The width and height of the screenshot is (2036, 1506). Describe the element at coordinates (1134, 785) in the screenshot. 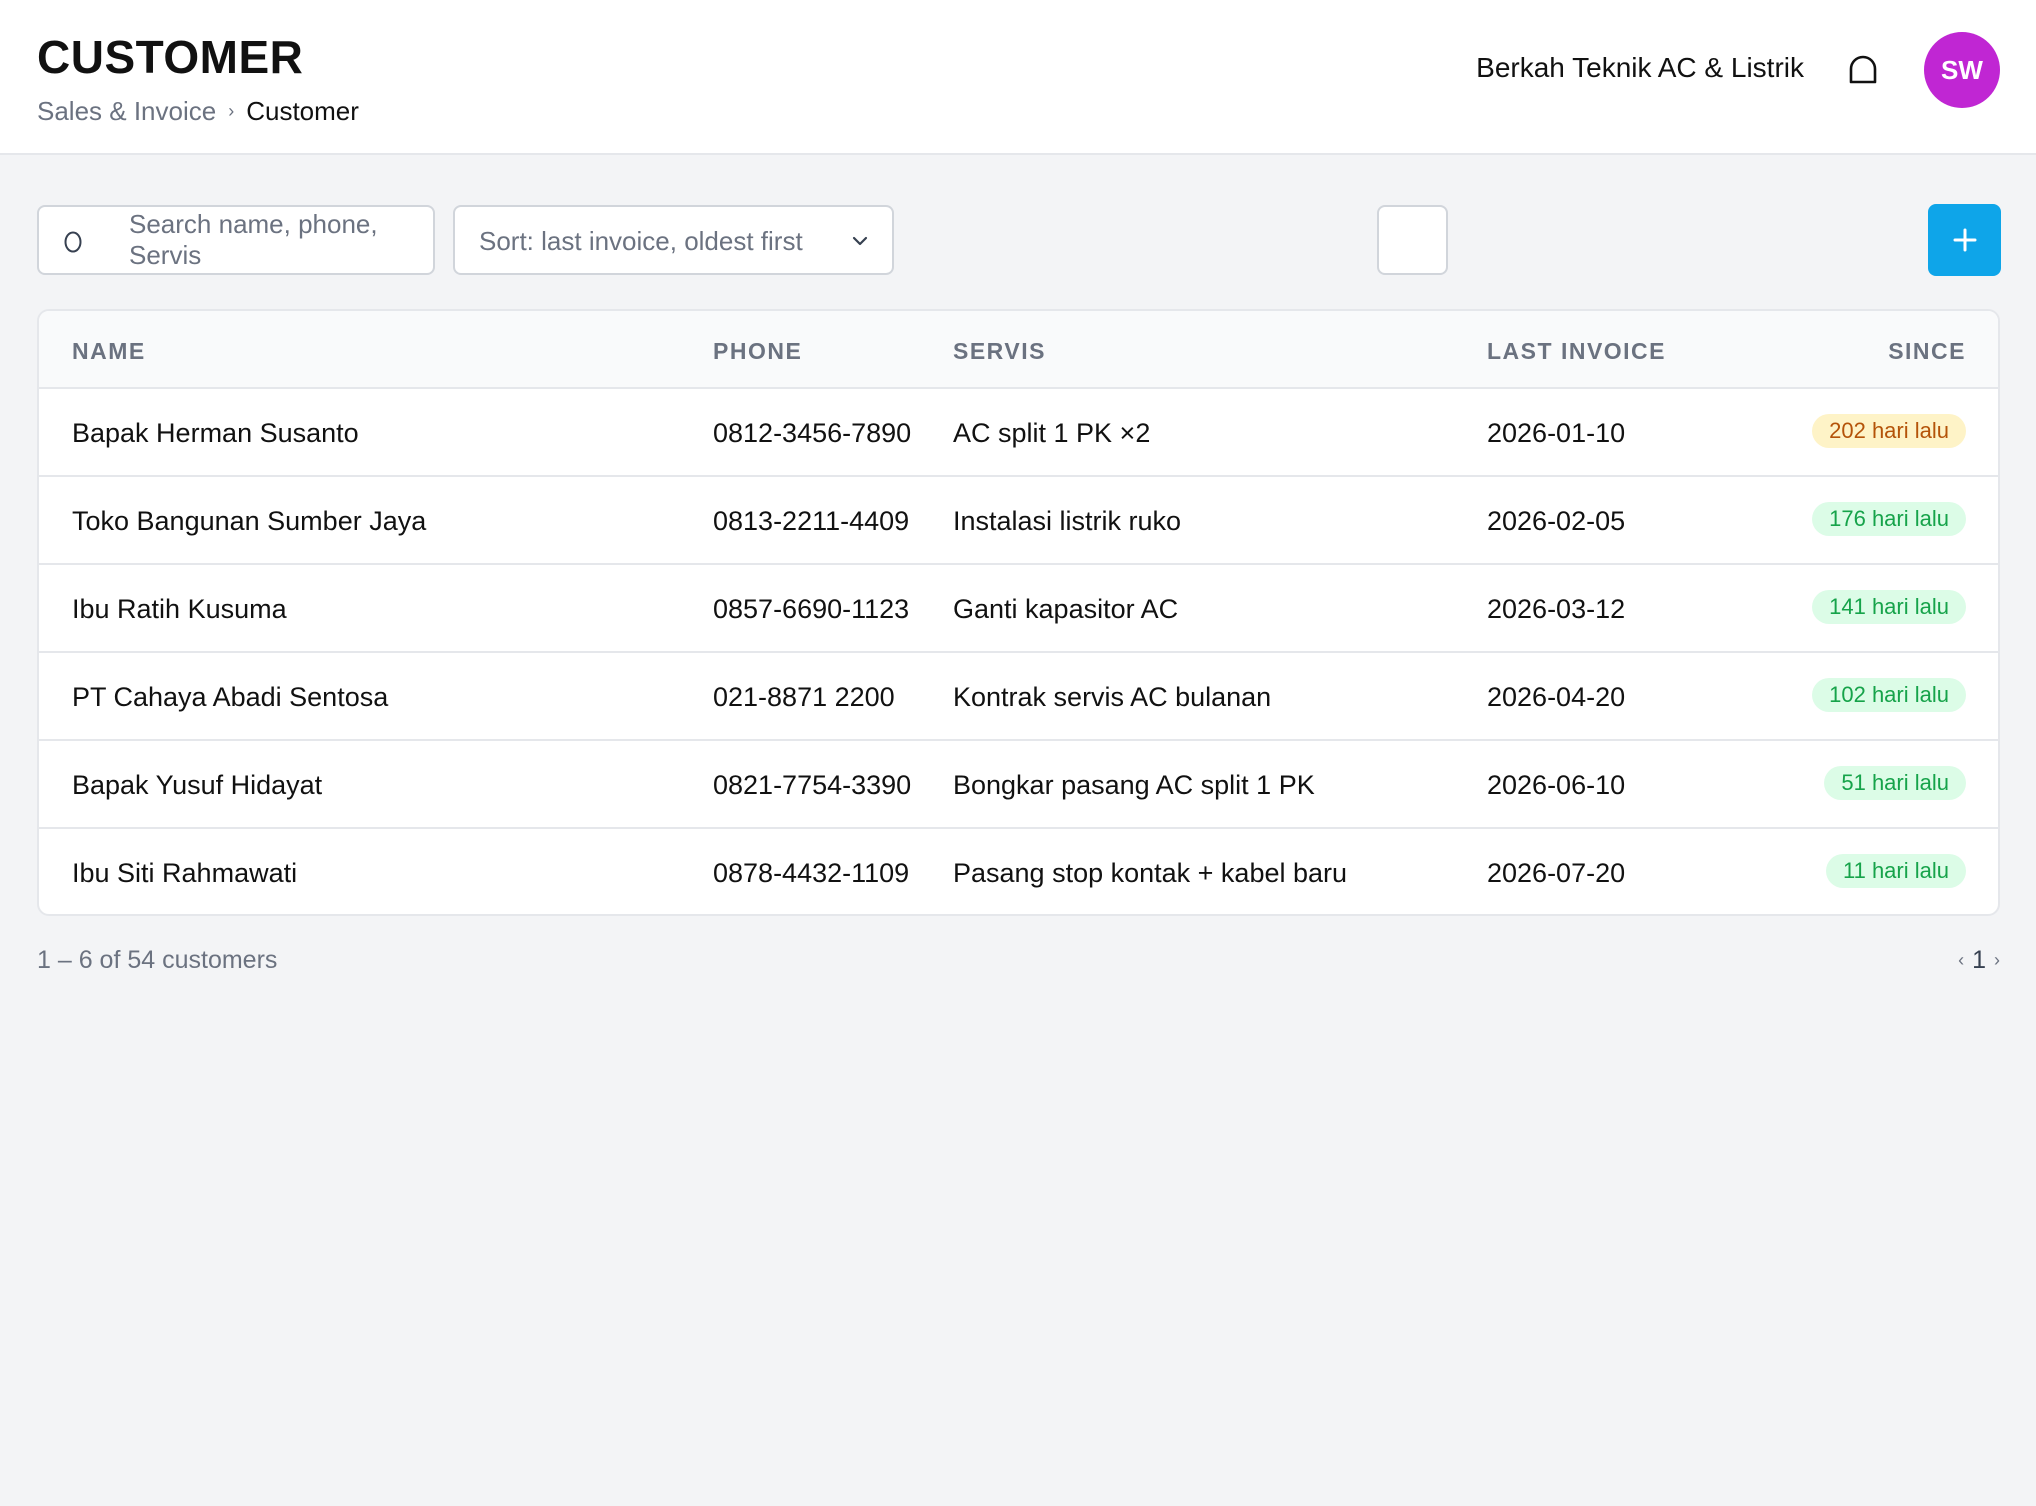

I see `cell-servis: Bongkar pasang AC split 1 PK` at that location.